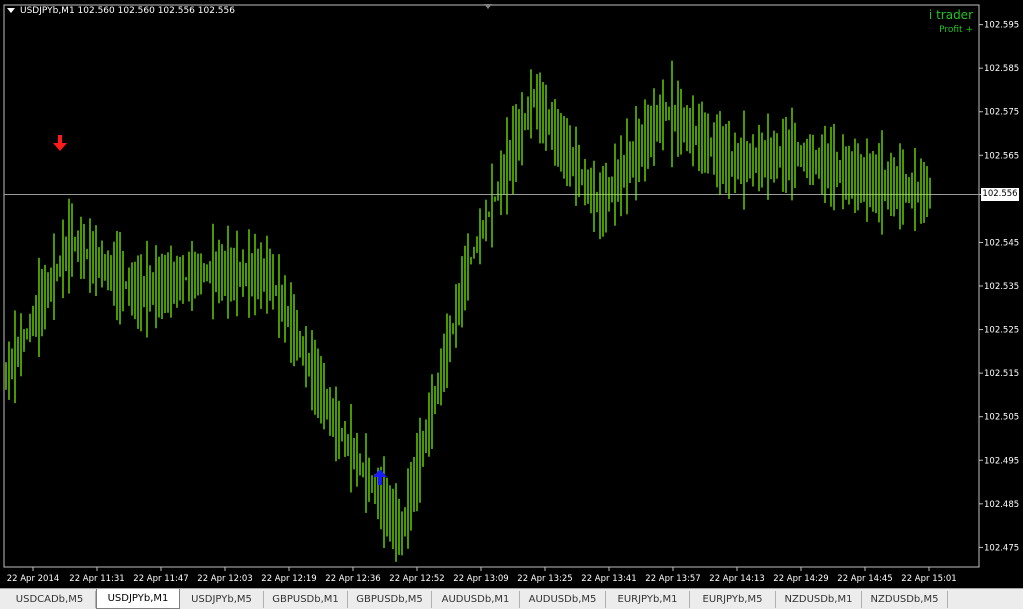  Describe the element at coordinates (736, 579) in the screenshot. I see `x-tick-label: 22 Apr 14:13` at that location.